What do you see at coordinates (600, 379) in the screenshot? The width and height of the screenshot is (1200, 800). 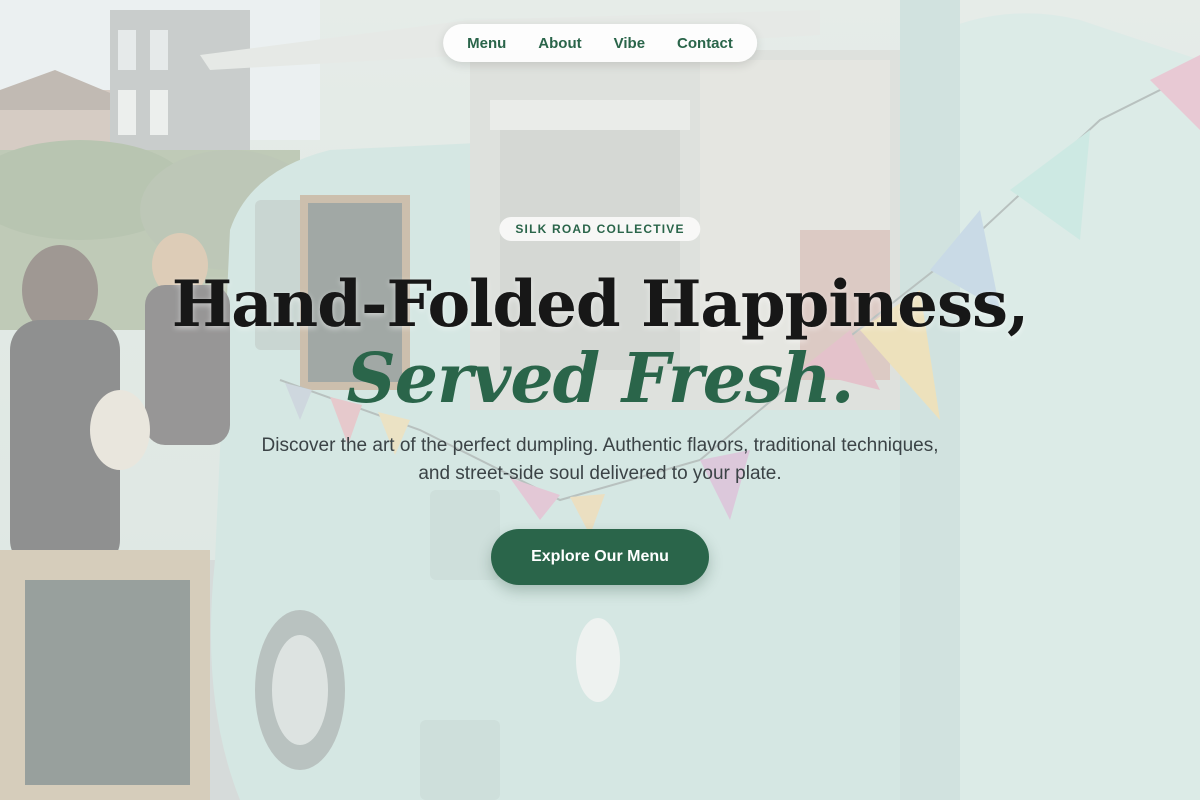 I see `hero-title-line2: Served Fresh.` at bounding box center [600, 379].